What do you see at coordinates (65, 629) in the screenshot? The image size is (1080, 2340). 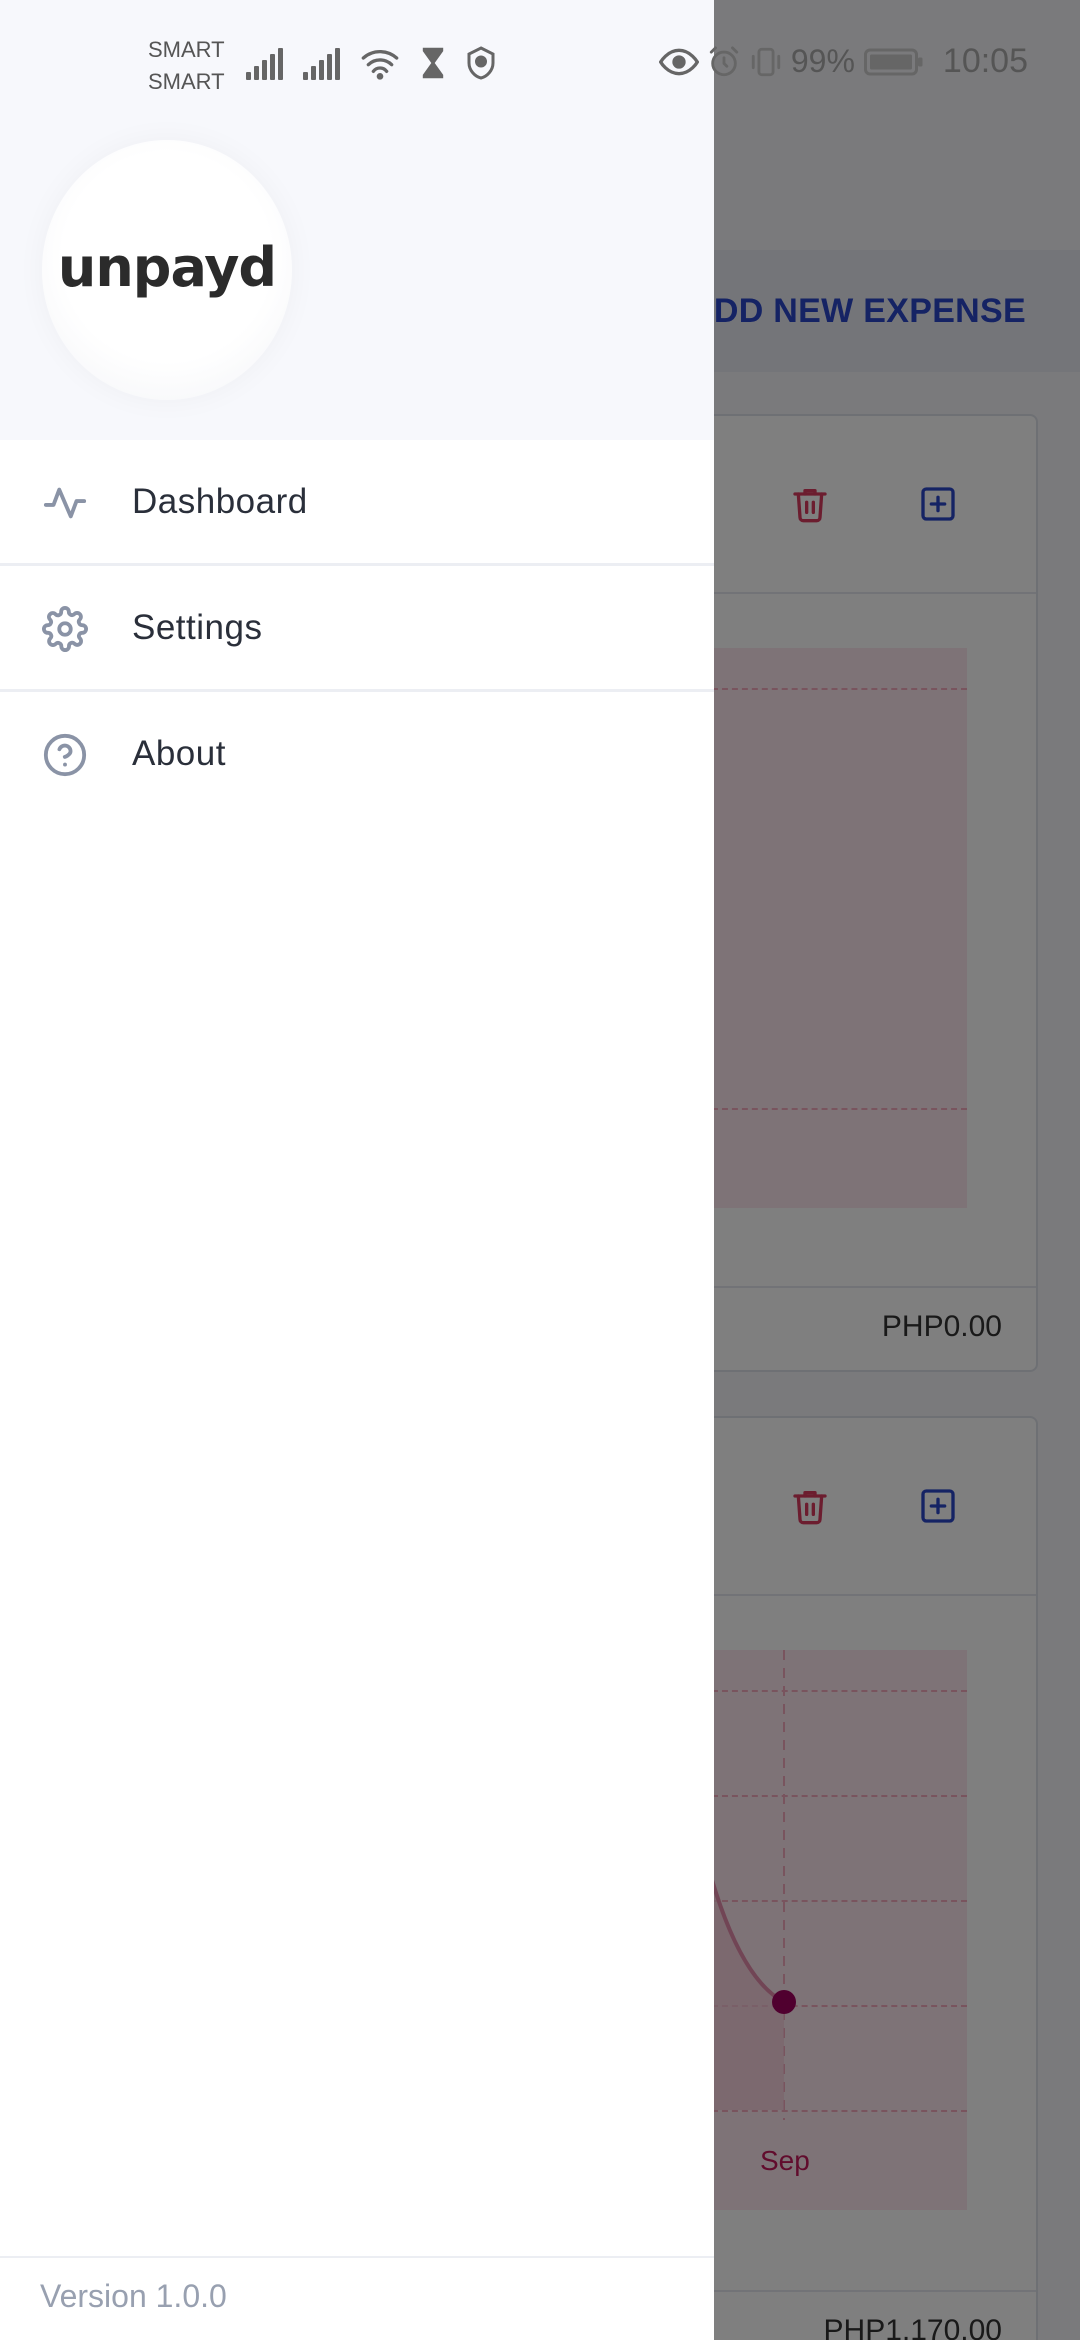 I see `gear-icon` at bounding box center [65, 629].